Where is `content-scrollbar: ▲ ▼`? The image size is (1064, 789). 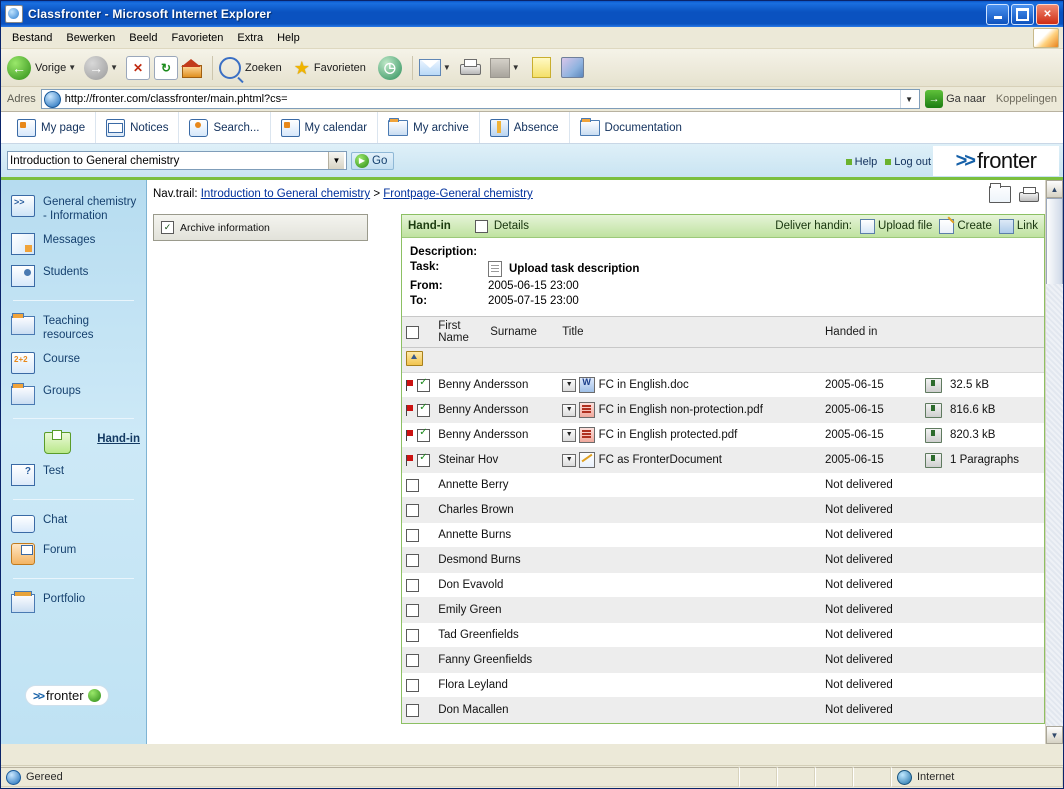 content-scrollbar: ▲ ▼ is located at coordinates (1054, 462).